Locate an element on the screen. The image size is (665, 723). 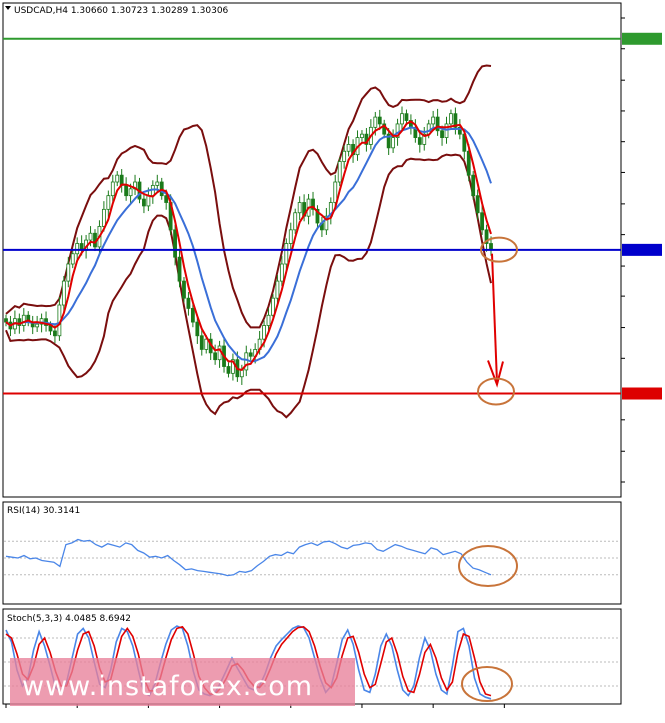
rsi-title: RSI(14) 30.3141 is located at coordinates (43, 511).